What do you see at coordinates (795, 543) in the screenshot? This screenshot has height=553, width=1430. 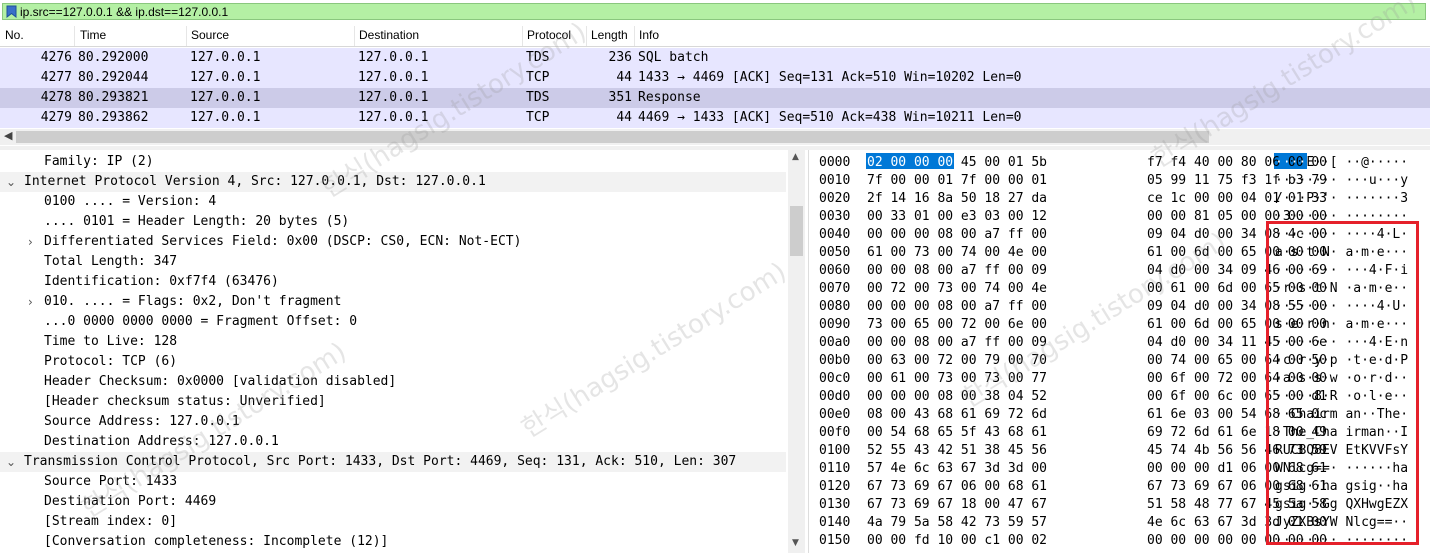 I see `scroll-down-icon: ▼` at bounding box center [795, 543].